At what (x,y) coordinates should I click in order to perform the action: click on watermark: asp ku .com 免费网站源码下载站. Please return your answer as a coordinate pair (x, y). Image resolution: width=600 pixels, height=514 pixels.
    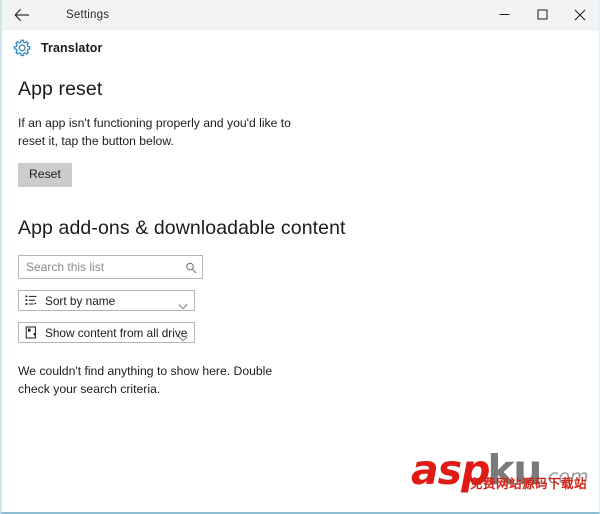
    Looking at the image, I should click on (500, 476).